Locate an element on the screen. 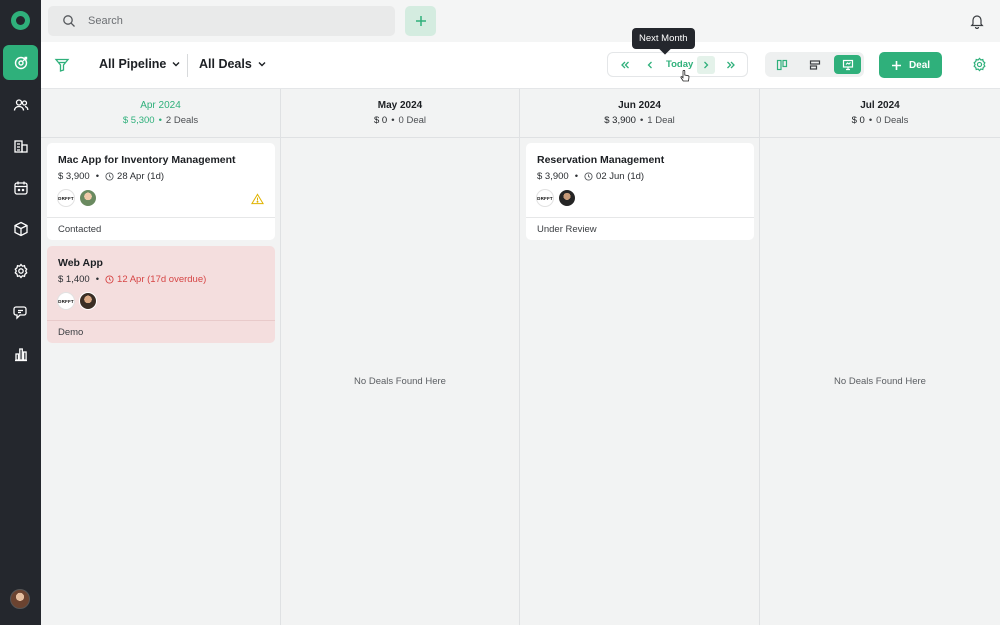  pipeline-dropdown: All Pipeline is located at coordinates (140, 64).